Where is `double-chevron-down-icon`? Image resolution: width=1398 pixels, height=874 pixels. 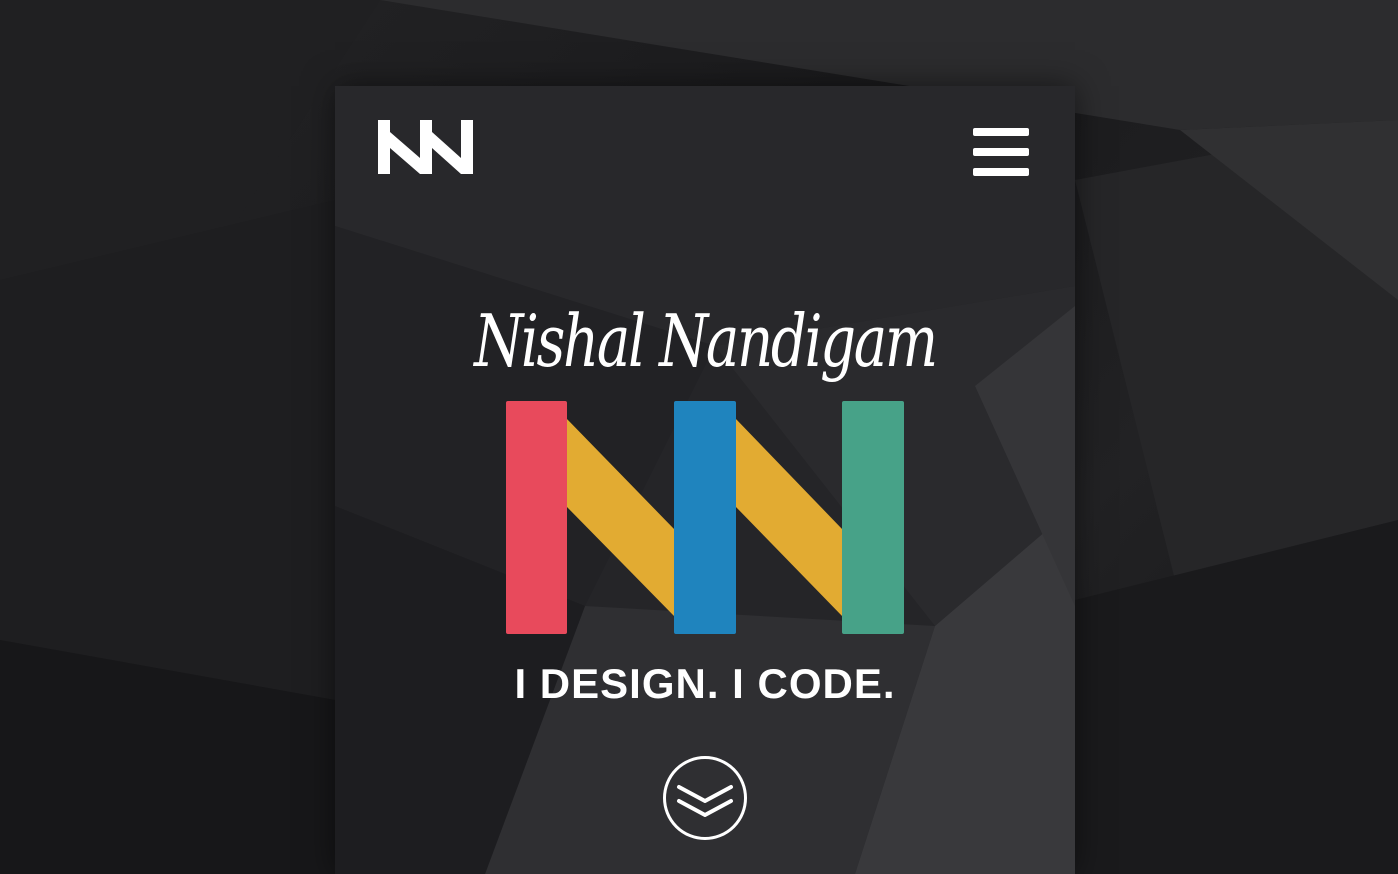 double-chevron-down-icon is located at coordinates (705, 801).